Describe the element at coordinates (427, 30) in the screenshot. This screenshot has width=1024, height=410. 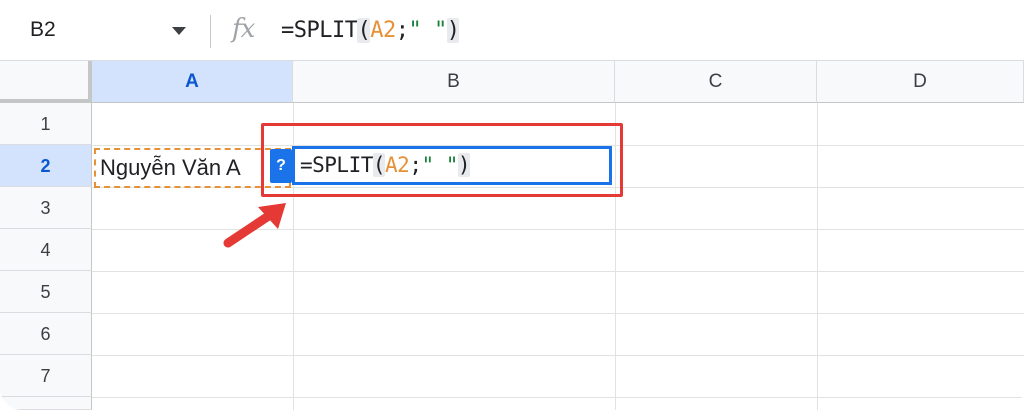
I see `formula-token: " "` at that location.